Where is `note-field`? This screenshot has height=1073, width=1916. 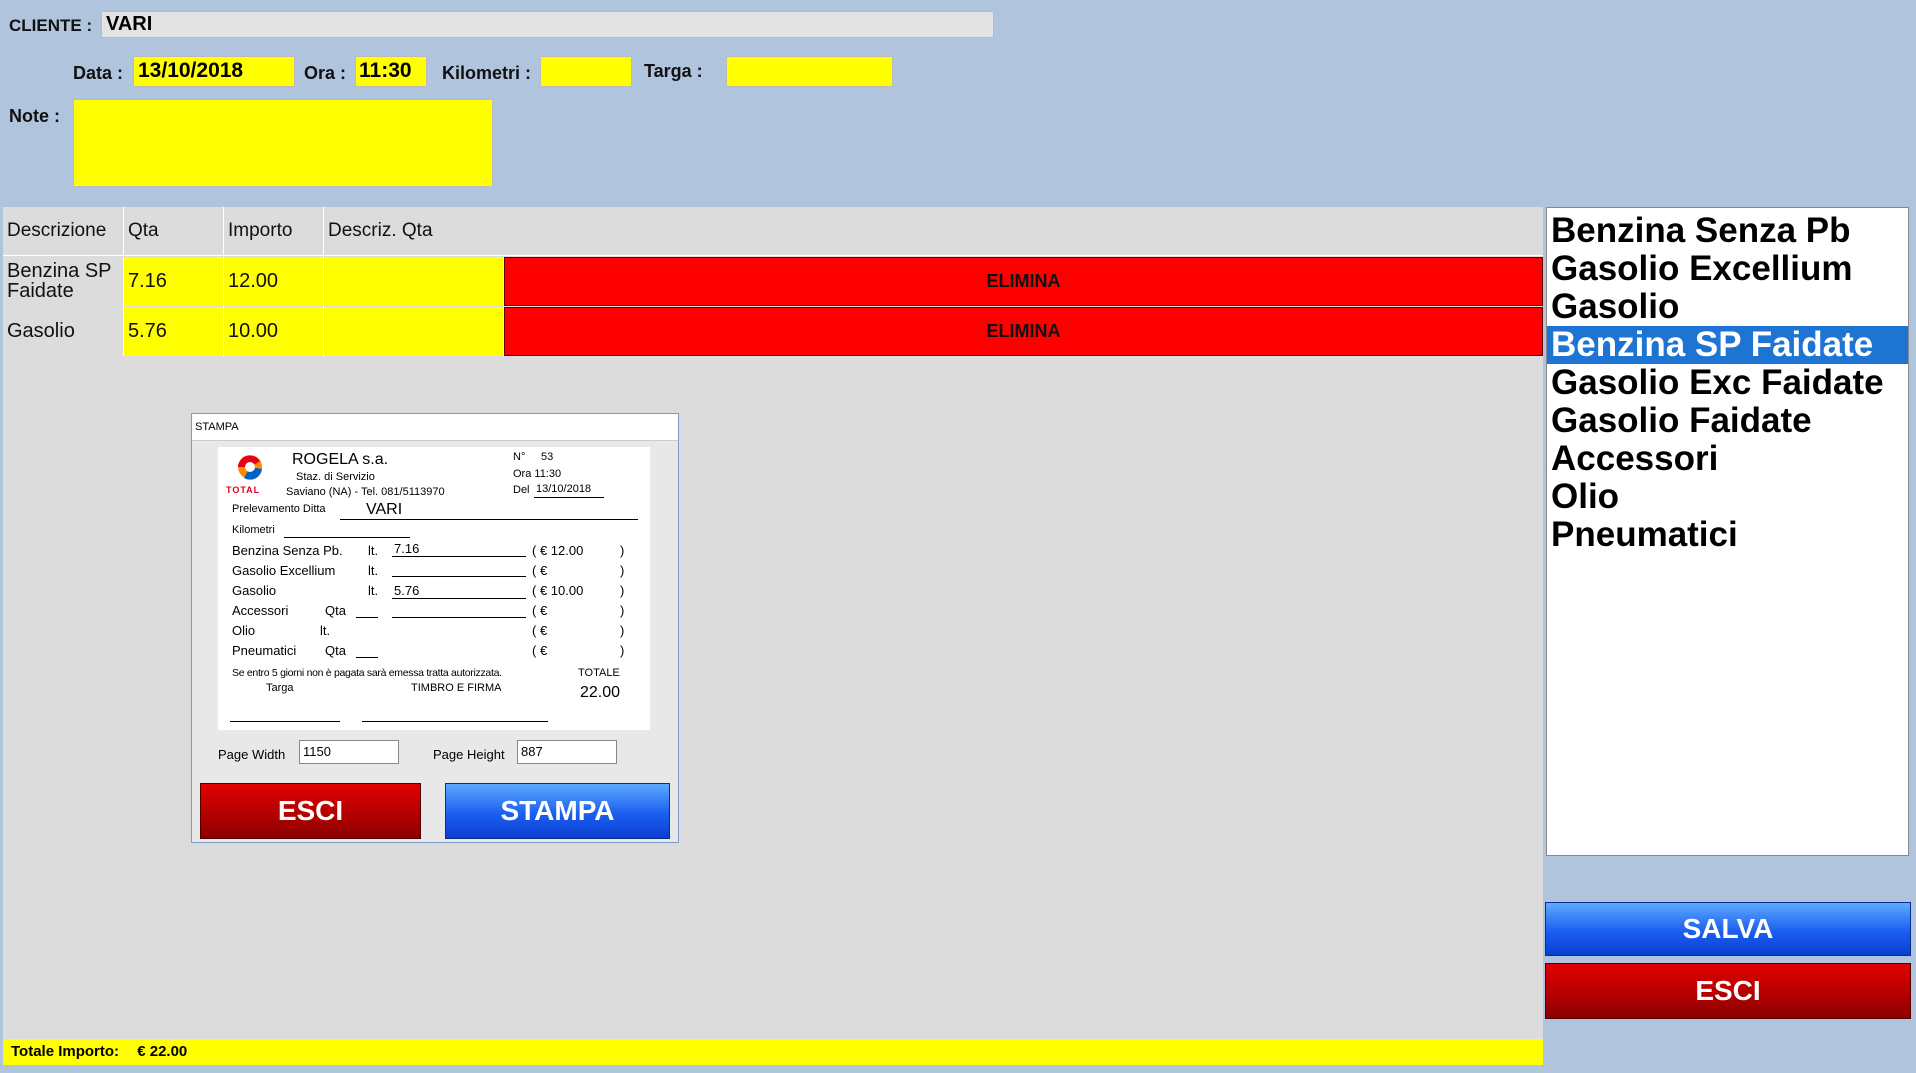
note-field is located at coordinates (283, 143).